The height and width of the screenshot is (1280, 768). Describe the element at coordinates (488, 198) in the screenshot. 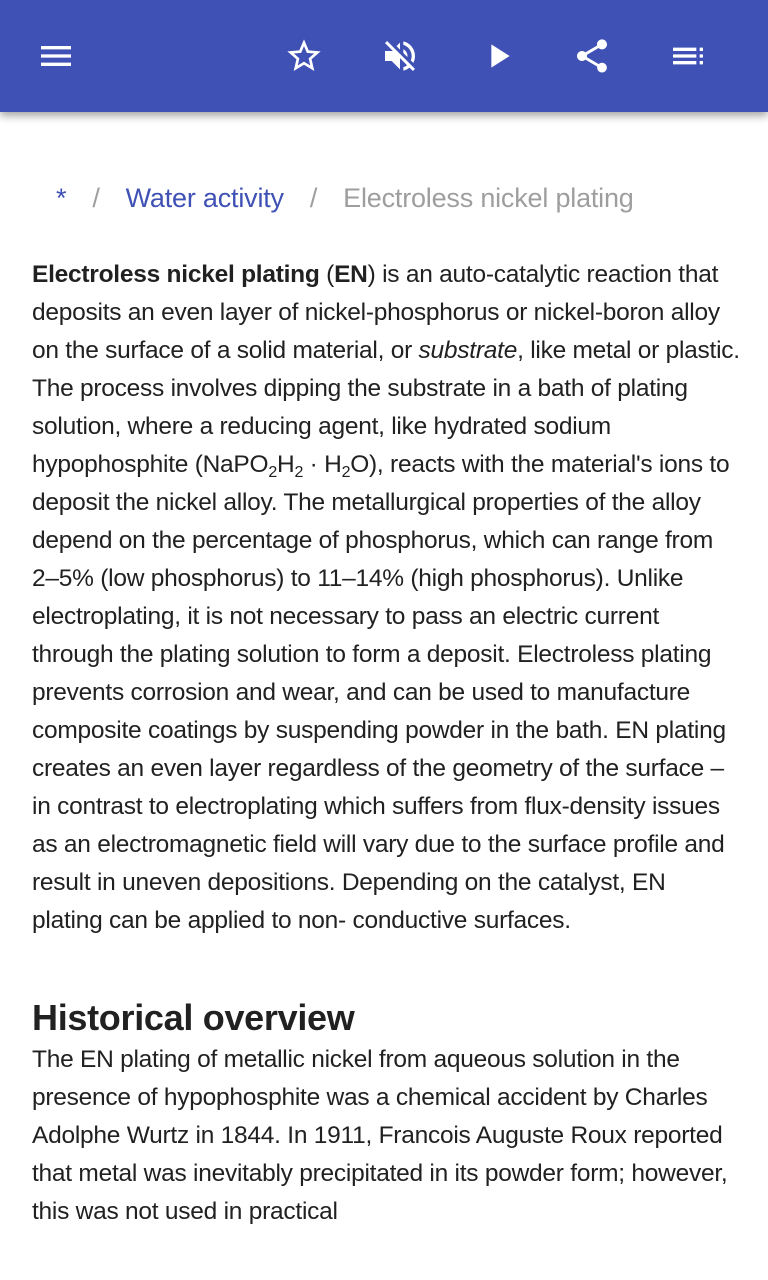

I see `breadcrumb-current: Electroless nickel plating` at that location.